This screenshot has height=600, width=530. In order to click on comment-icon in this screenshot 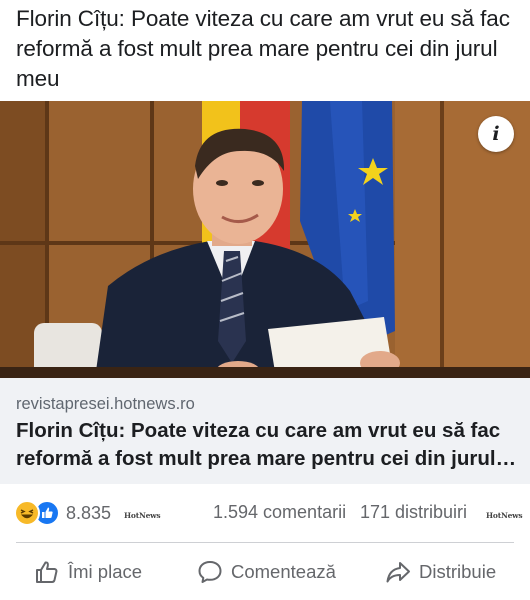, I will do `click(210, 571)`.